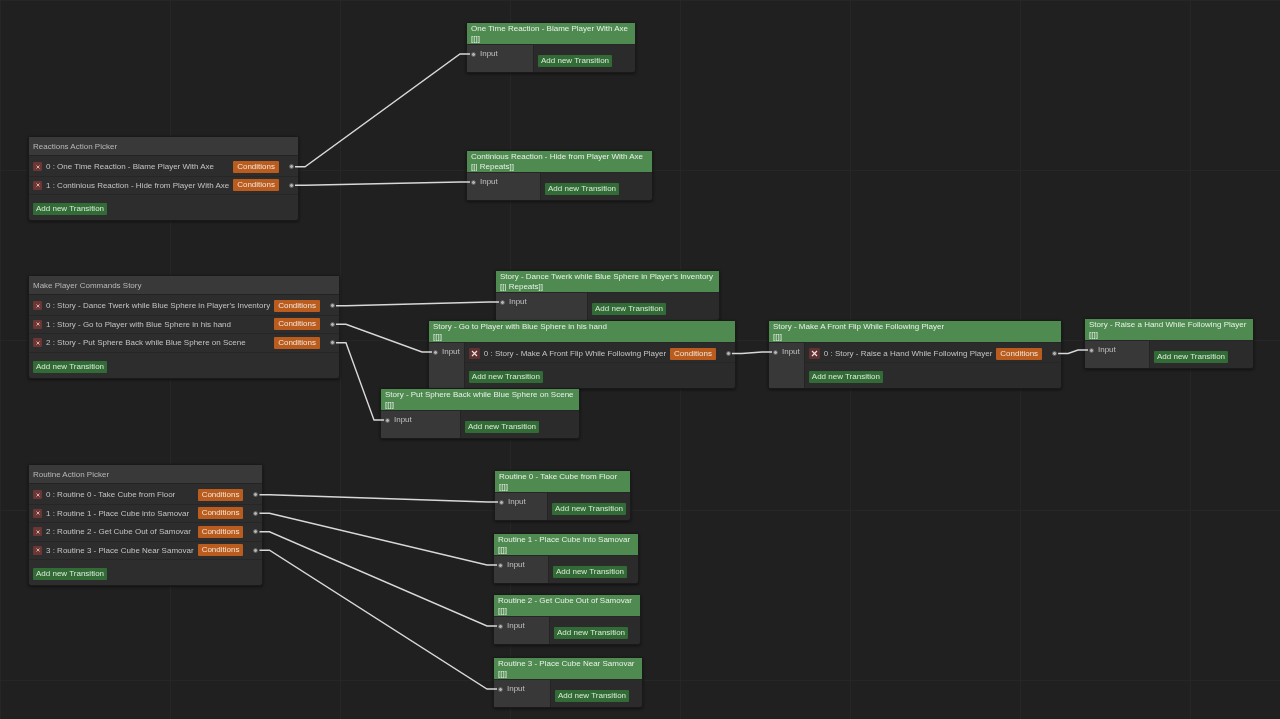  What do you see at coordinates (559, 175) in the screenshot?
I see `node-card: Continious Reaction - Hide from Player With Axe [[| Repeats]] Input Add new Transition` at bounding box center [559, 175].